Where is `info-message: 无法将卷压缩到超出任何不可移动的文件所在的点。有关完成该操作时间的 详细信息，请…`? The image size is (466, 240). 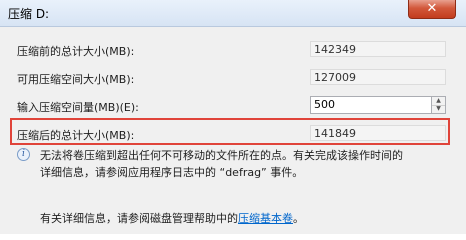
info-message: 无法将卷压缩到超出任何不可移动的文件所在的点。有关完成该操作时间的 详细信息，请… is located at coordinates (250, 164).